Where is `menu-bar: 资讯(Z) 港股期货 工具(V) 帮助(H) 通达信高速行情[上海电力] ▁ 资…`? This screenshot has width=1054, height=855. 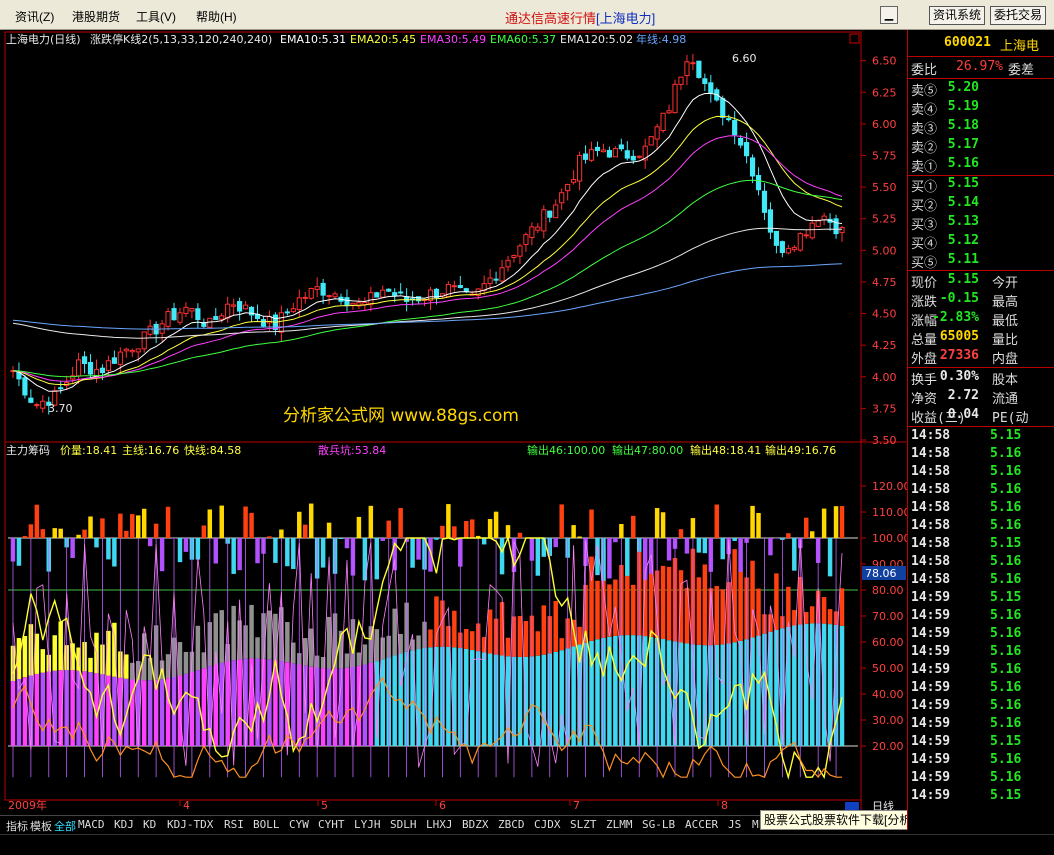 menu-bar: 资讯(Z) 港股期货 工具(V) 帮助(H) 通达信高速行情[上海电力] ▁ 资… is located at coordinates (527, 15).